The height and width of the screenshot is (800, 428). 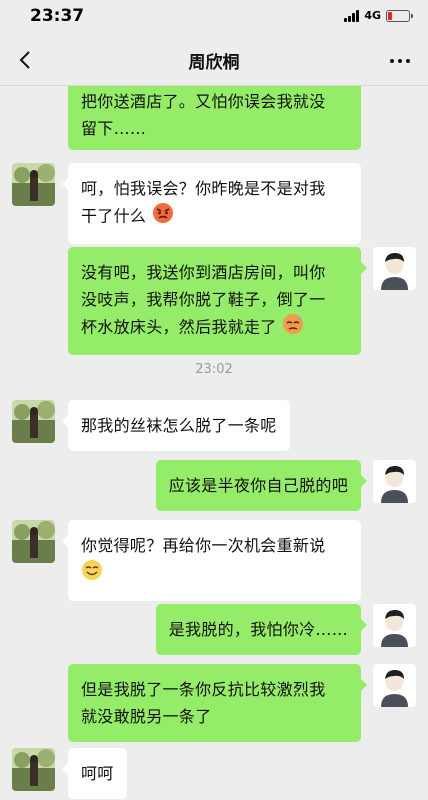 I want to click on message-line: 没有吧，我送你到酒店房间，叫你, so click(x=203, y=272).